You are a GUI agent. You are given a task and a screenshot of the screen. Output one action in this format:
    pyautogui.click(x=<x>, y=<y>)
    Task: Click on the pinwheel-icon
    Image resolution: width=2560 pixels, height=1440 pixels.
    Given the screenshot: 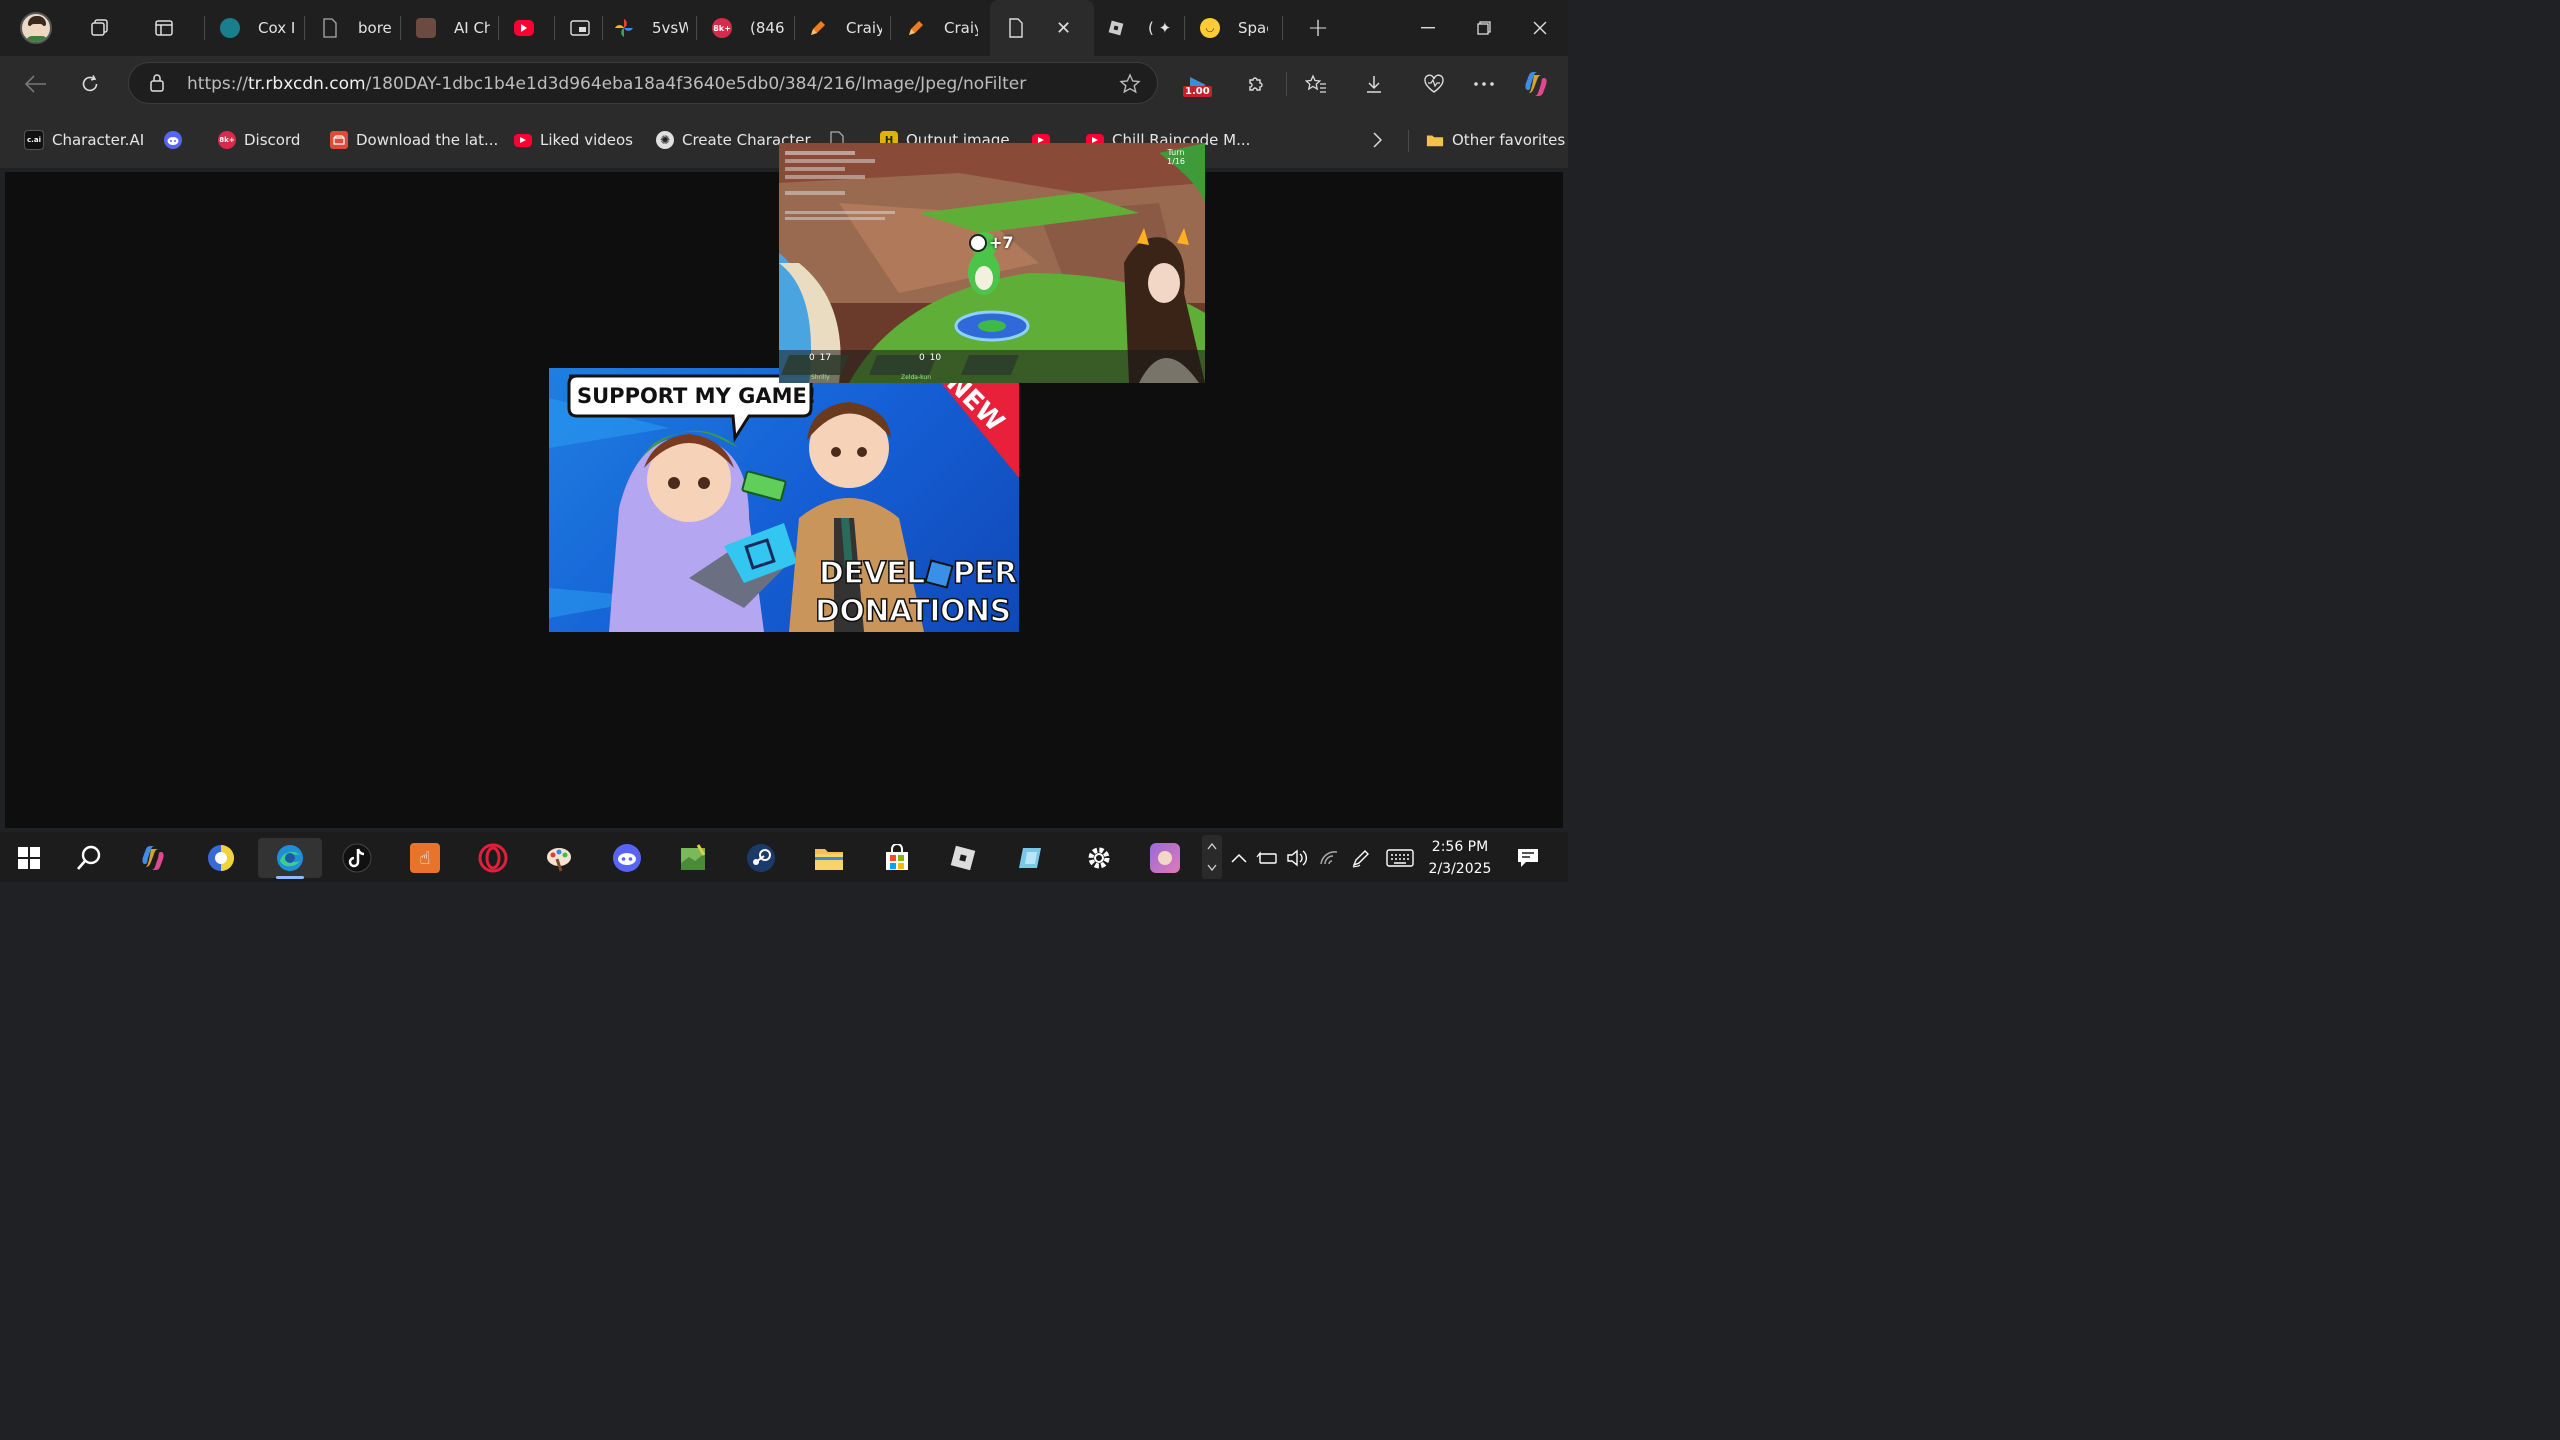 What is the action you would take?
    pyautogui.click(x=624, y=28)
    